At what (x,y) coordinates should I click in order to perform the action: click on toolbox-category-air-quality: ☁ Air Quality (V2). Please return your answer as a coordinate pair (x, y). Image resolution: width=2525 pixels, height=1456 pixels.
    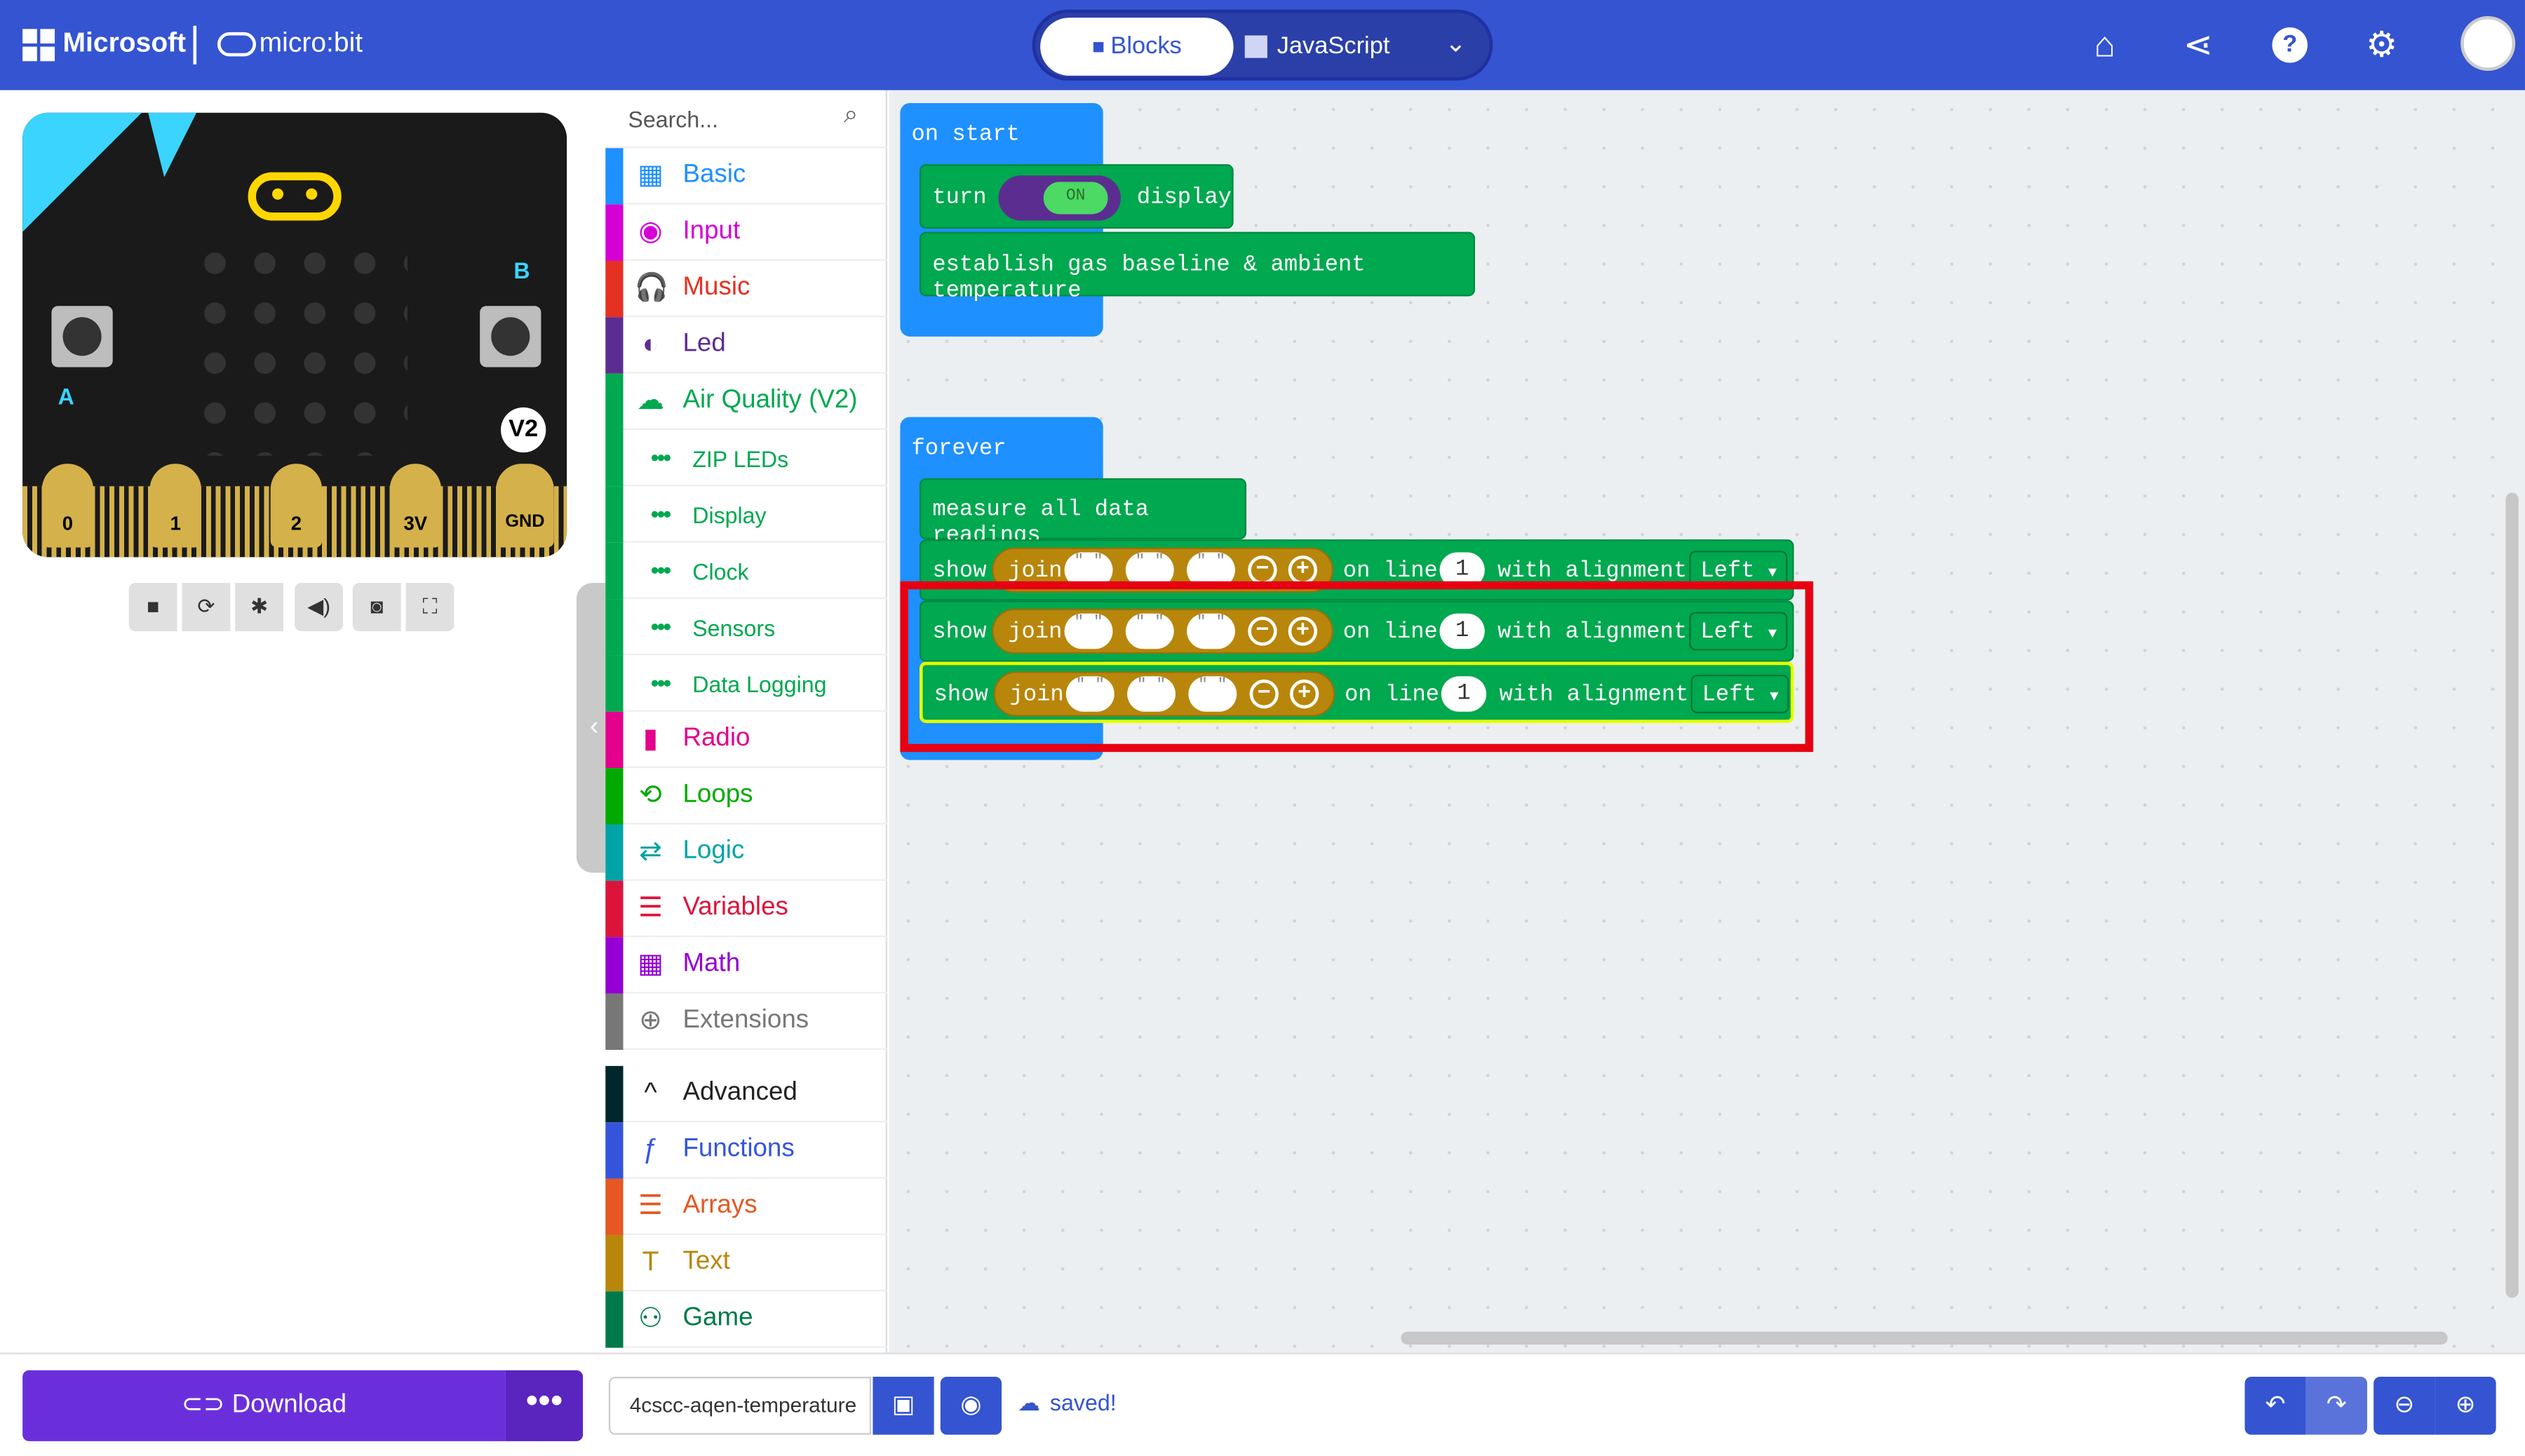
    Looking at the image, I should click on (746, 402).